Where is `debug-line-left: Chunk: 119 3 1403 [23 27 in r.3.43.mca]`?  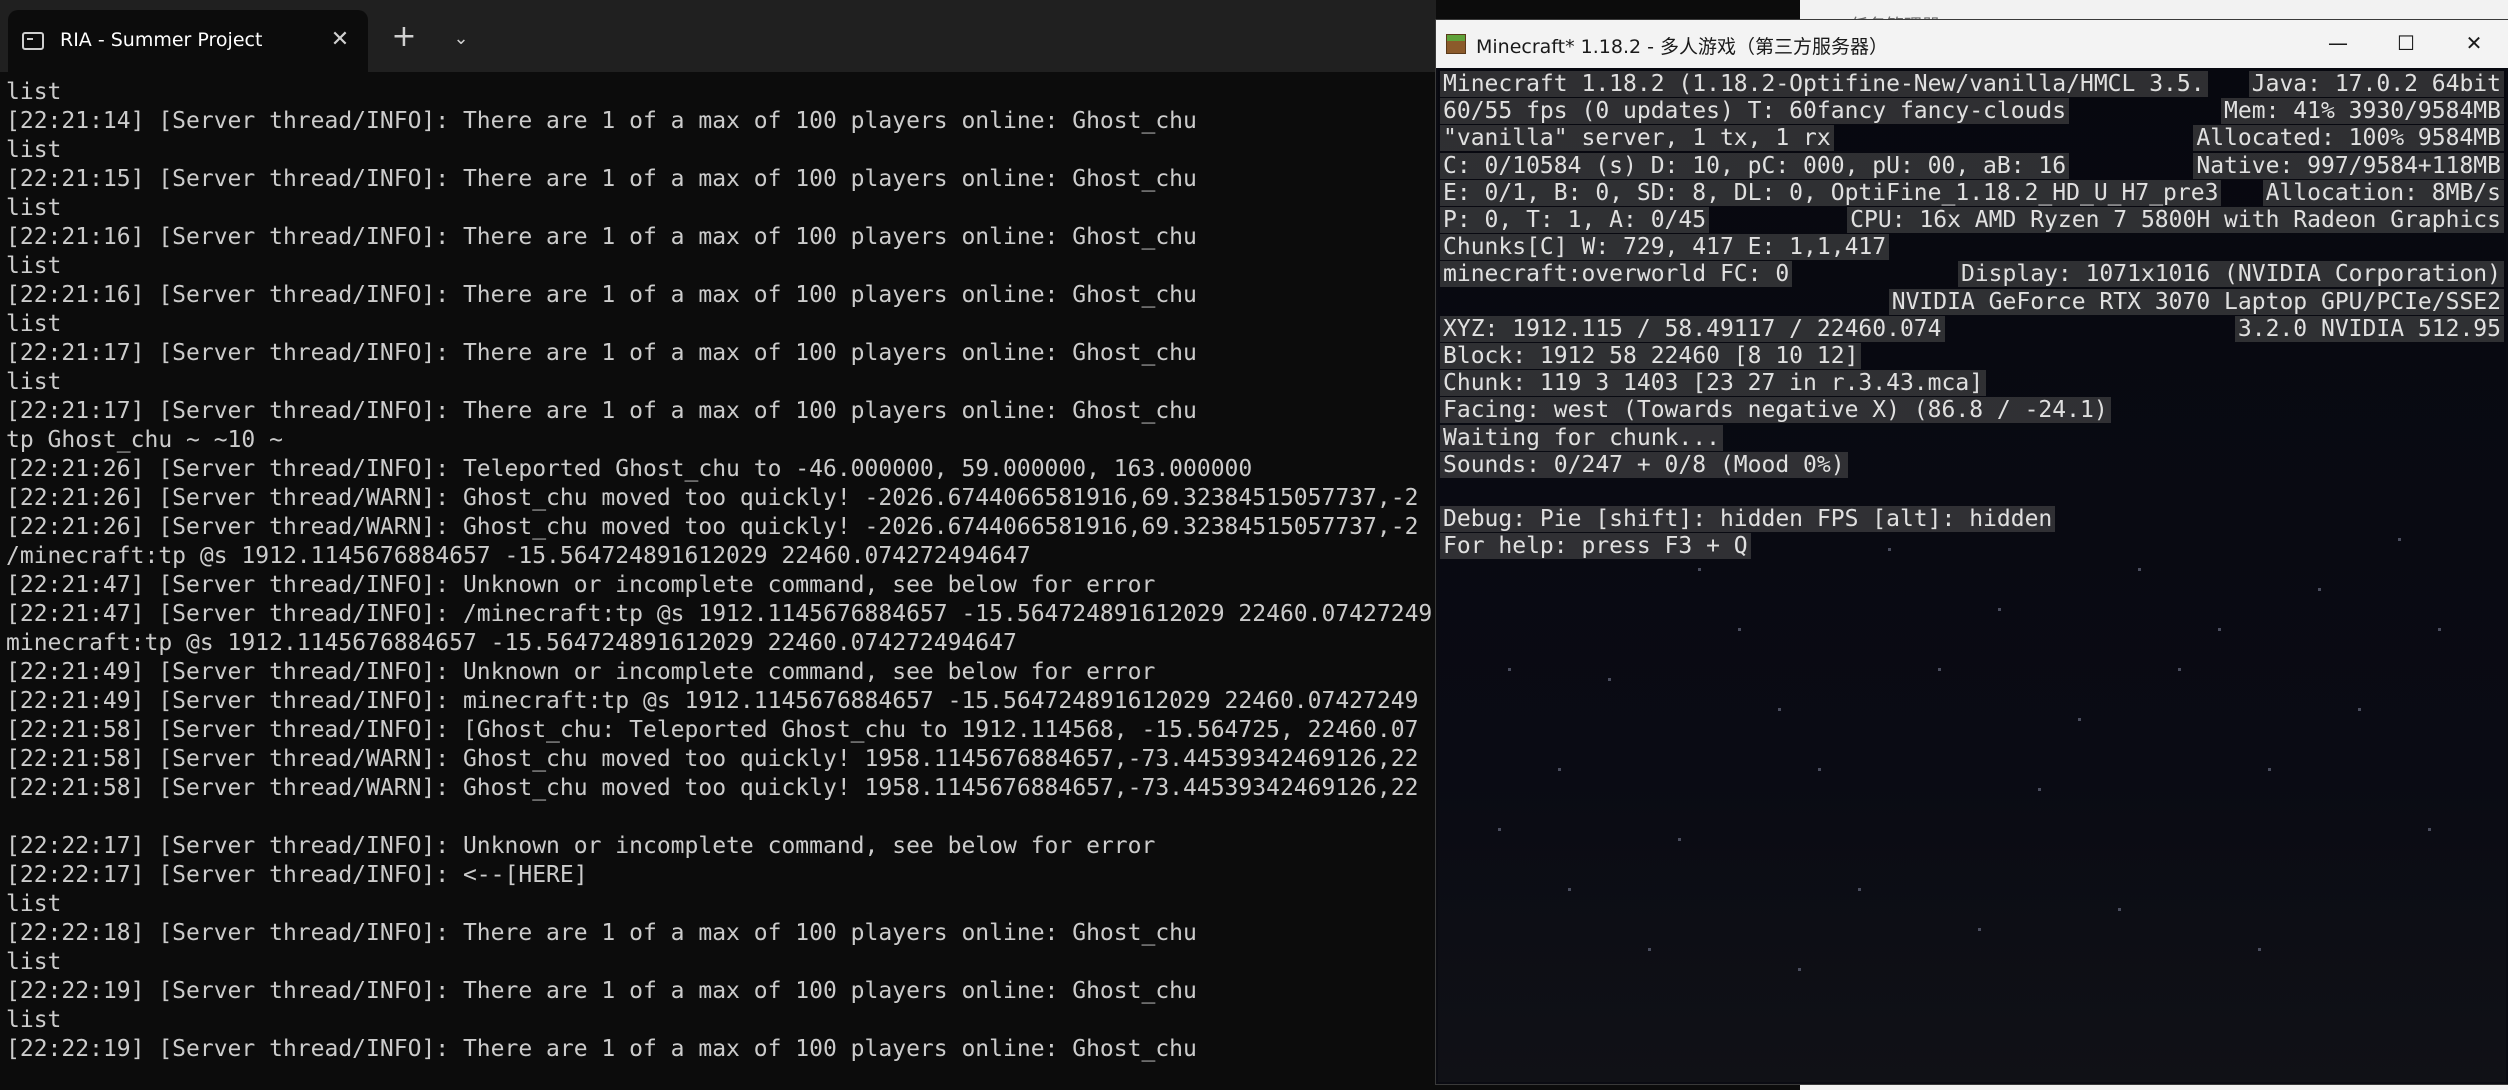 debug-line-left: Chunk: 119 3 1403 [23 27 in r.3.43.mca] is located at coordinates (1713, 383).